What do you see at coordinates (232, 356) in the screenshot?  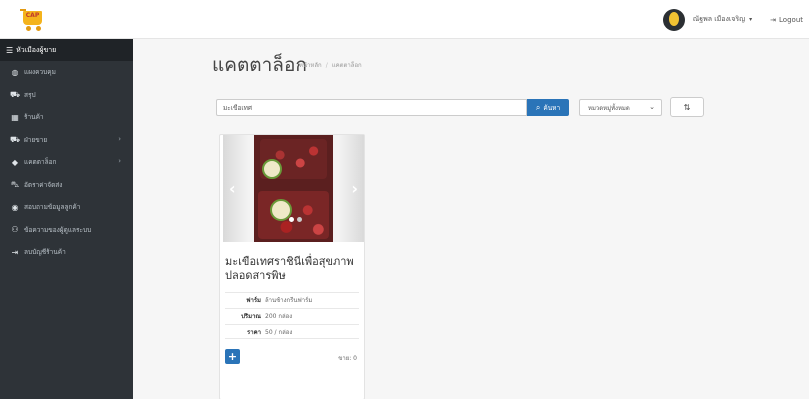 I see `add-to-cart-button: +` at bounding box center [232, 356].